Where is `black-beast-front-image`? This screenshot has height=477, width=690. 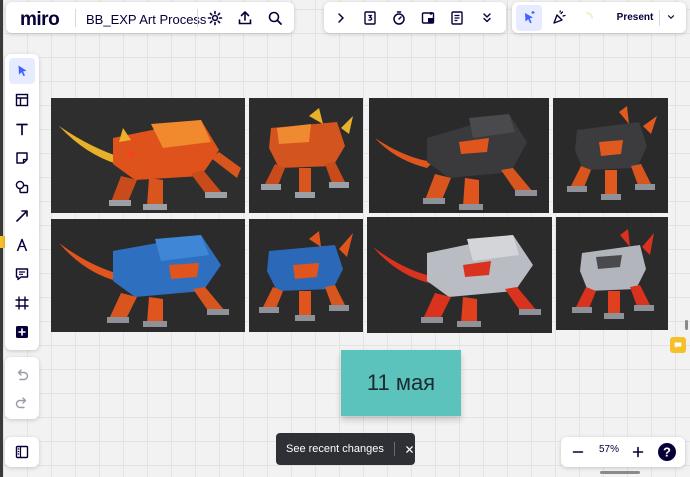
black-beast-front-image is located at coordinates (610, 155).